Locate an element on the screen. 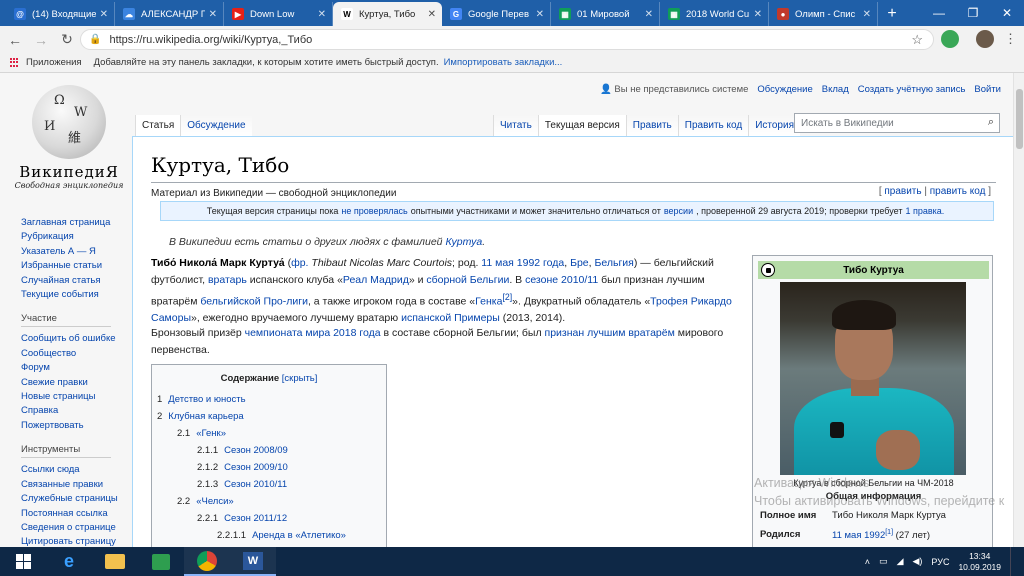 This screenshot has height=576, width=1024. world-cup-link: чемпионата мира 2018 года is located at coordinates (313, 333).